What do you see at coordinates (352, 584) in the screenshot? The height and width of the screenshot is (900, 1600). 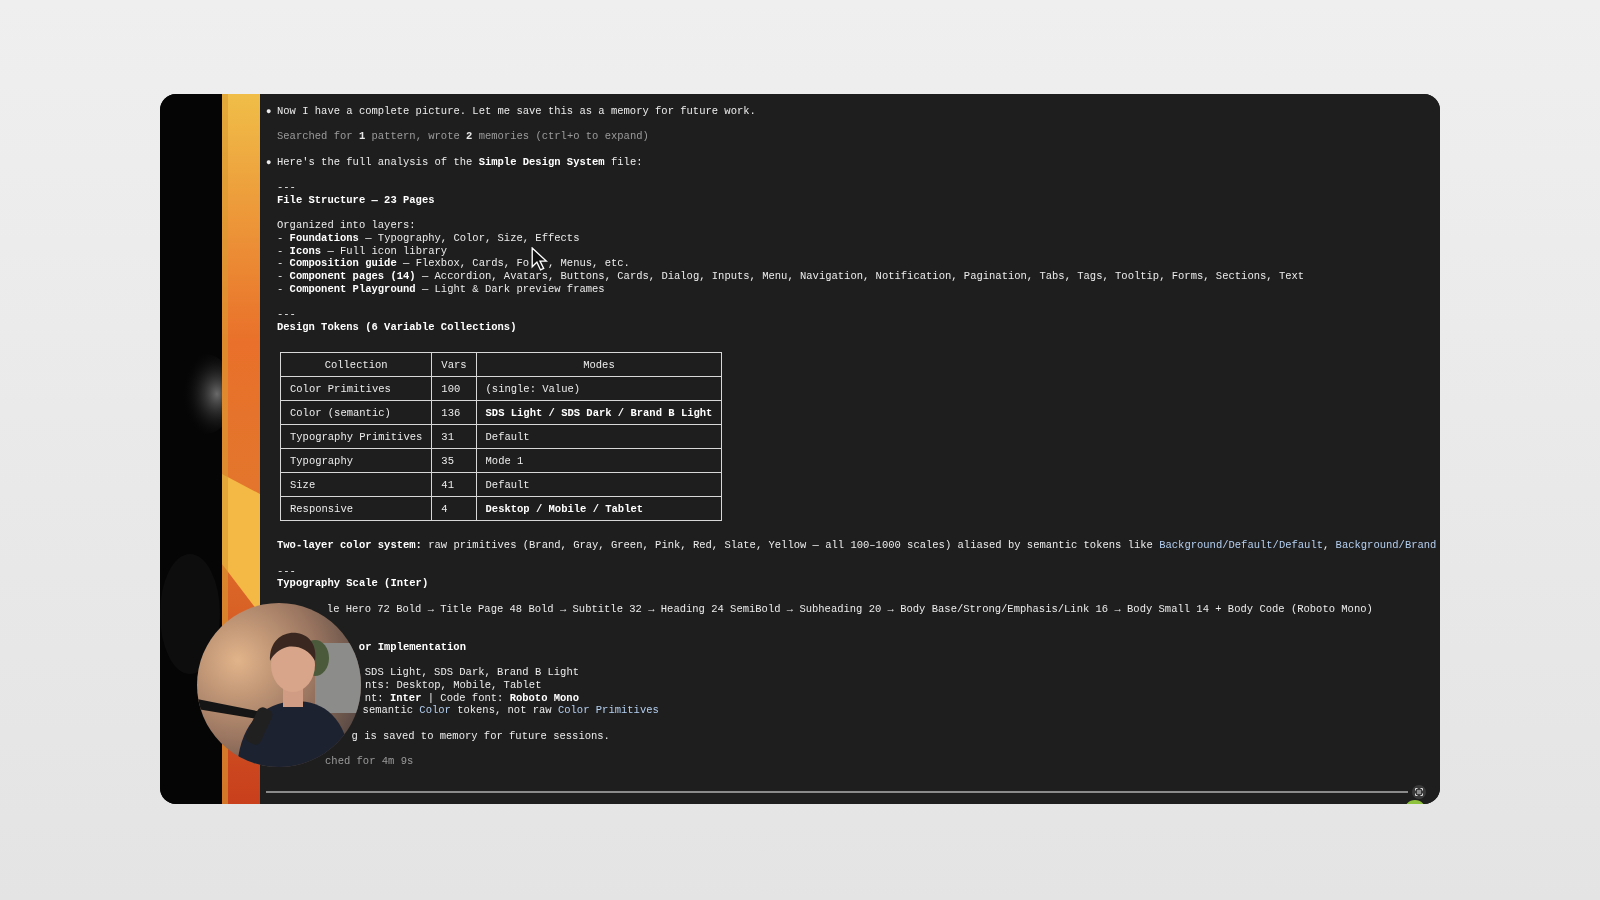 I see `section-heading: Typography Scale (Inter)` at bounding box center [352, 584].